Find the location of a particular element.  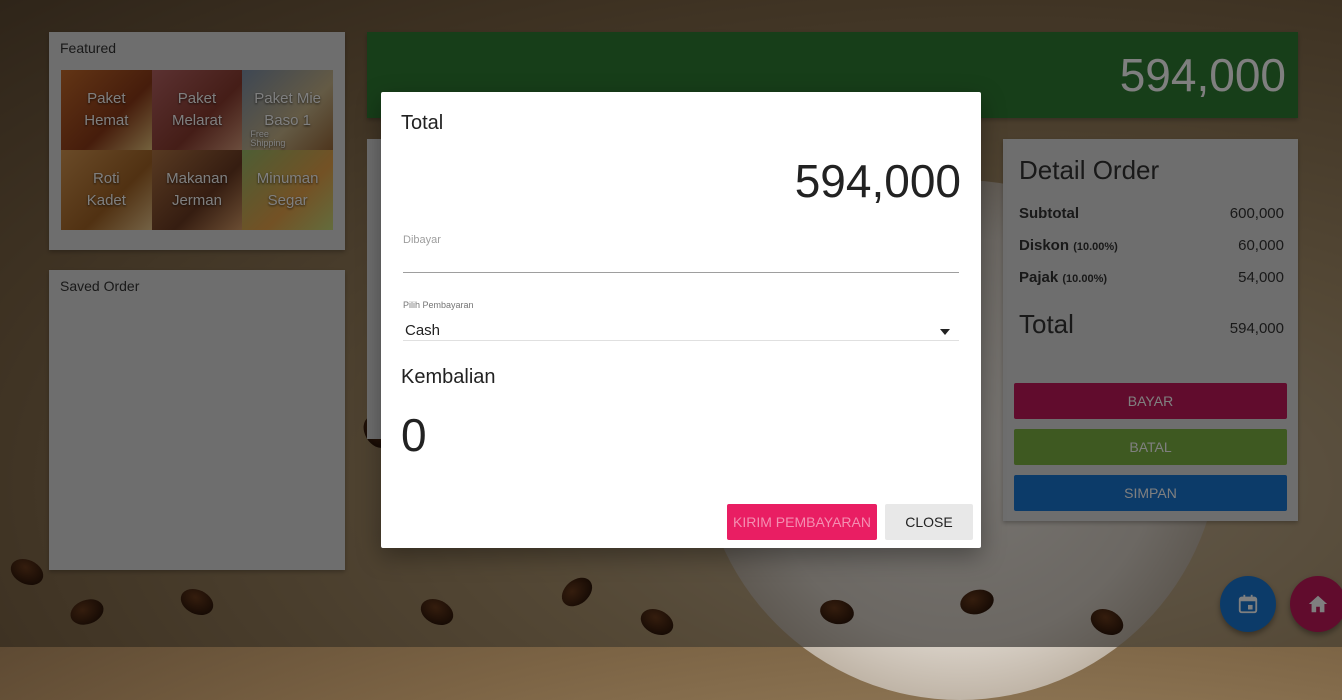

kembalian-value: 0 is located at coordinates (414, 435).